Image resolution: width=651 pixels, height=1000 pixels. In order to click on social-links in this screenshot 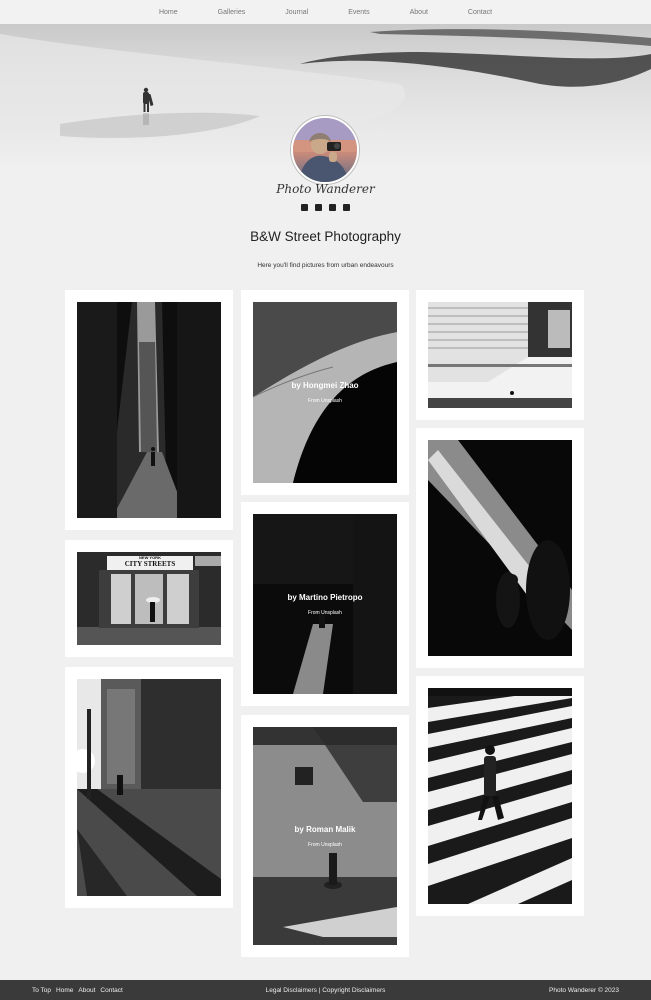, I will do `click(325, 207)`.